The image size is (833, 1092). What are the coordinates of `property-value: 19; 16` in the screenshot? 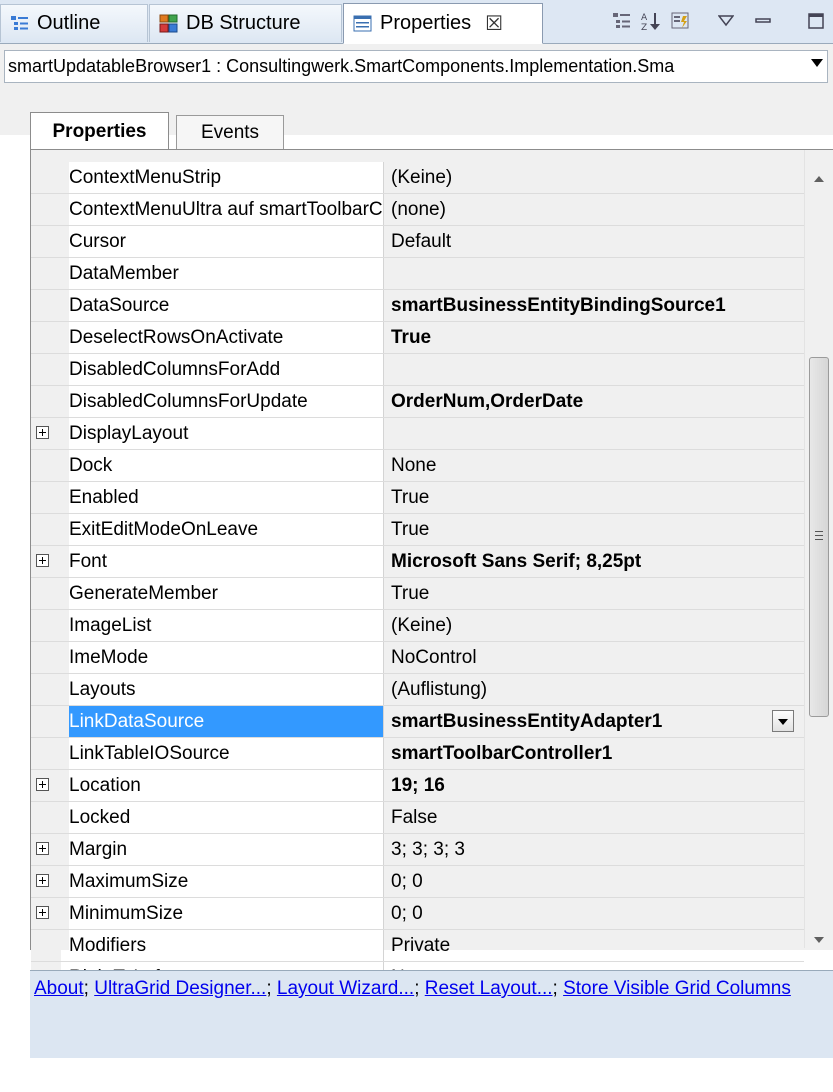 It's located at (597, 785).